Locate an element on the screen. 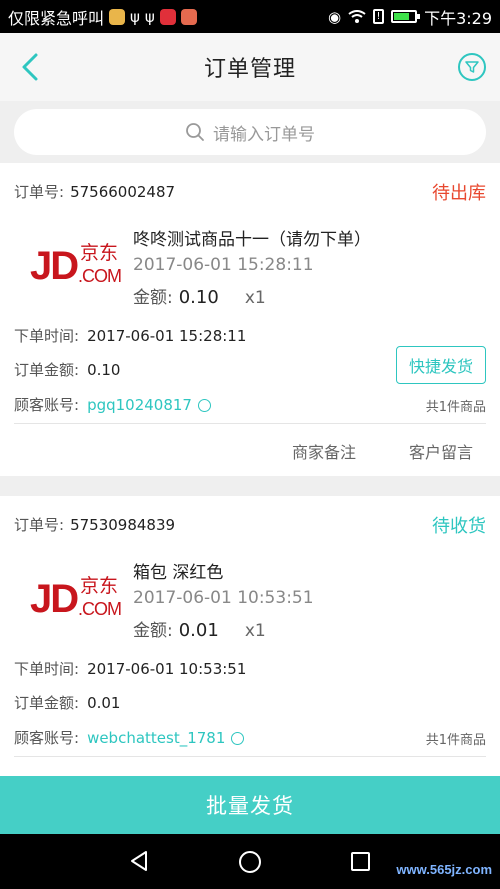  page-title: 订单管理 is located at coordinates (249, 69).